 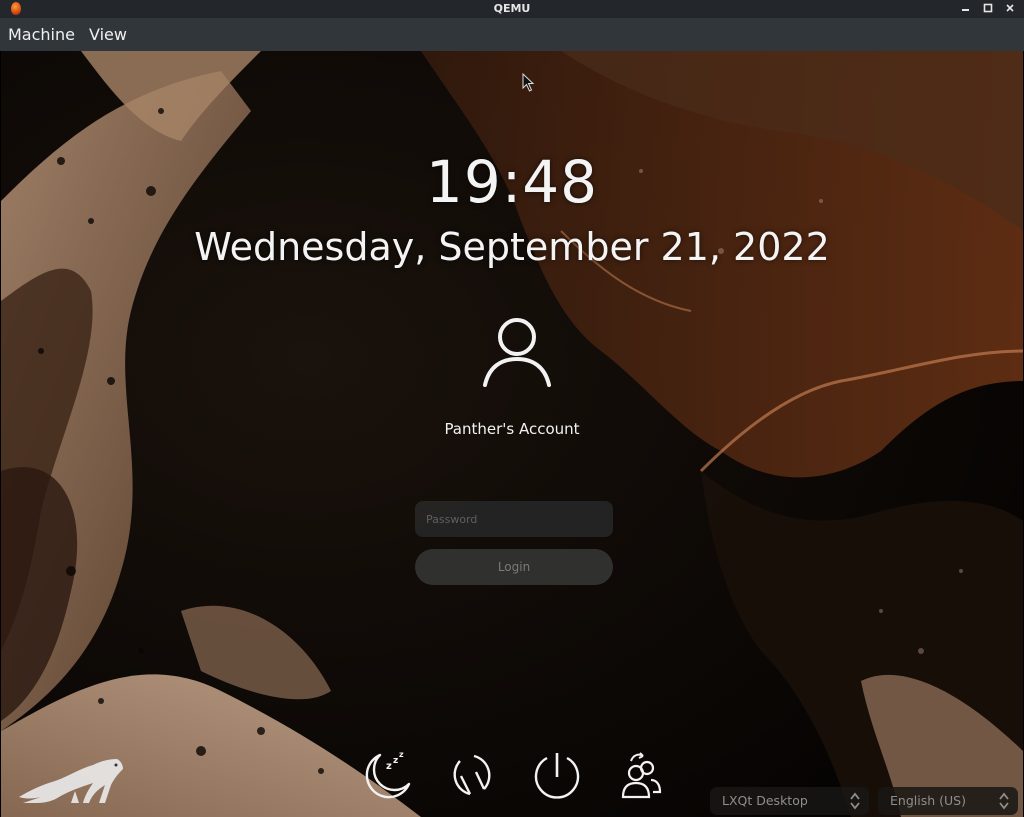 I want to click on close-icon, so click(x=1010, y=8).